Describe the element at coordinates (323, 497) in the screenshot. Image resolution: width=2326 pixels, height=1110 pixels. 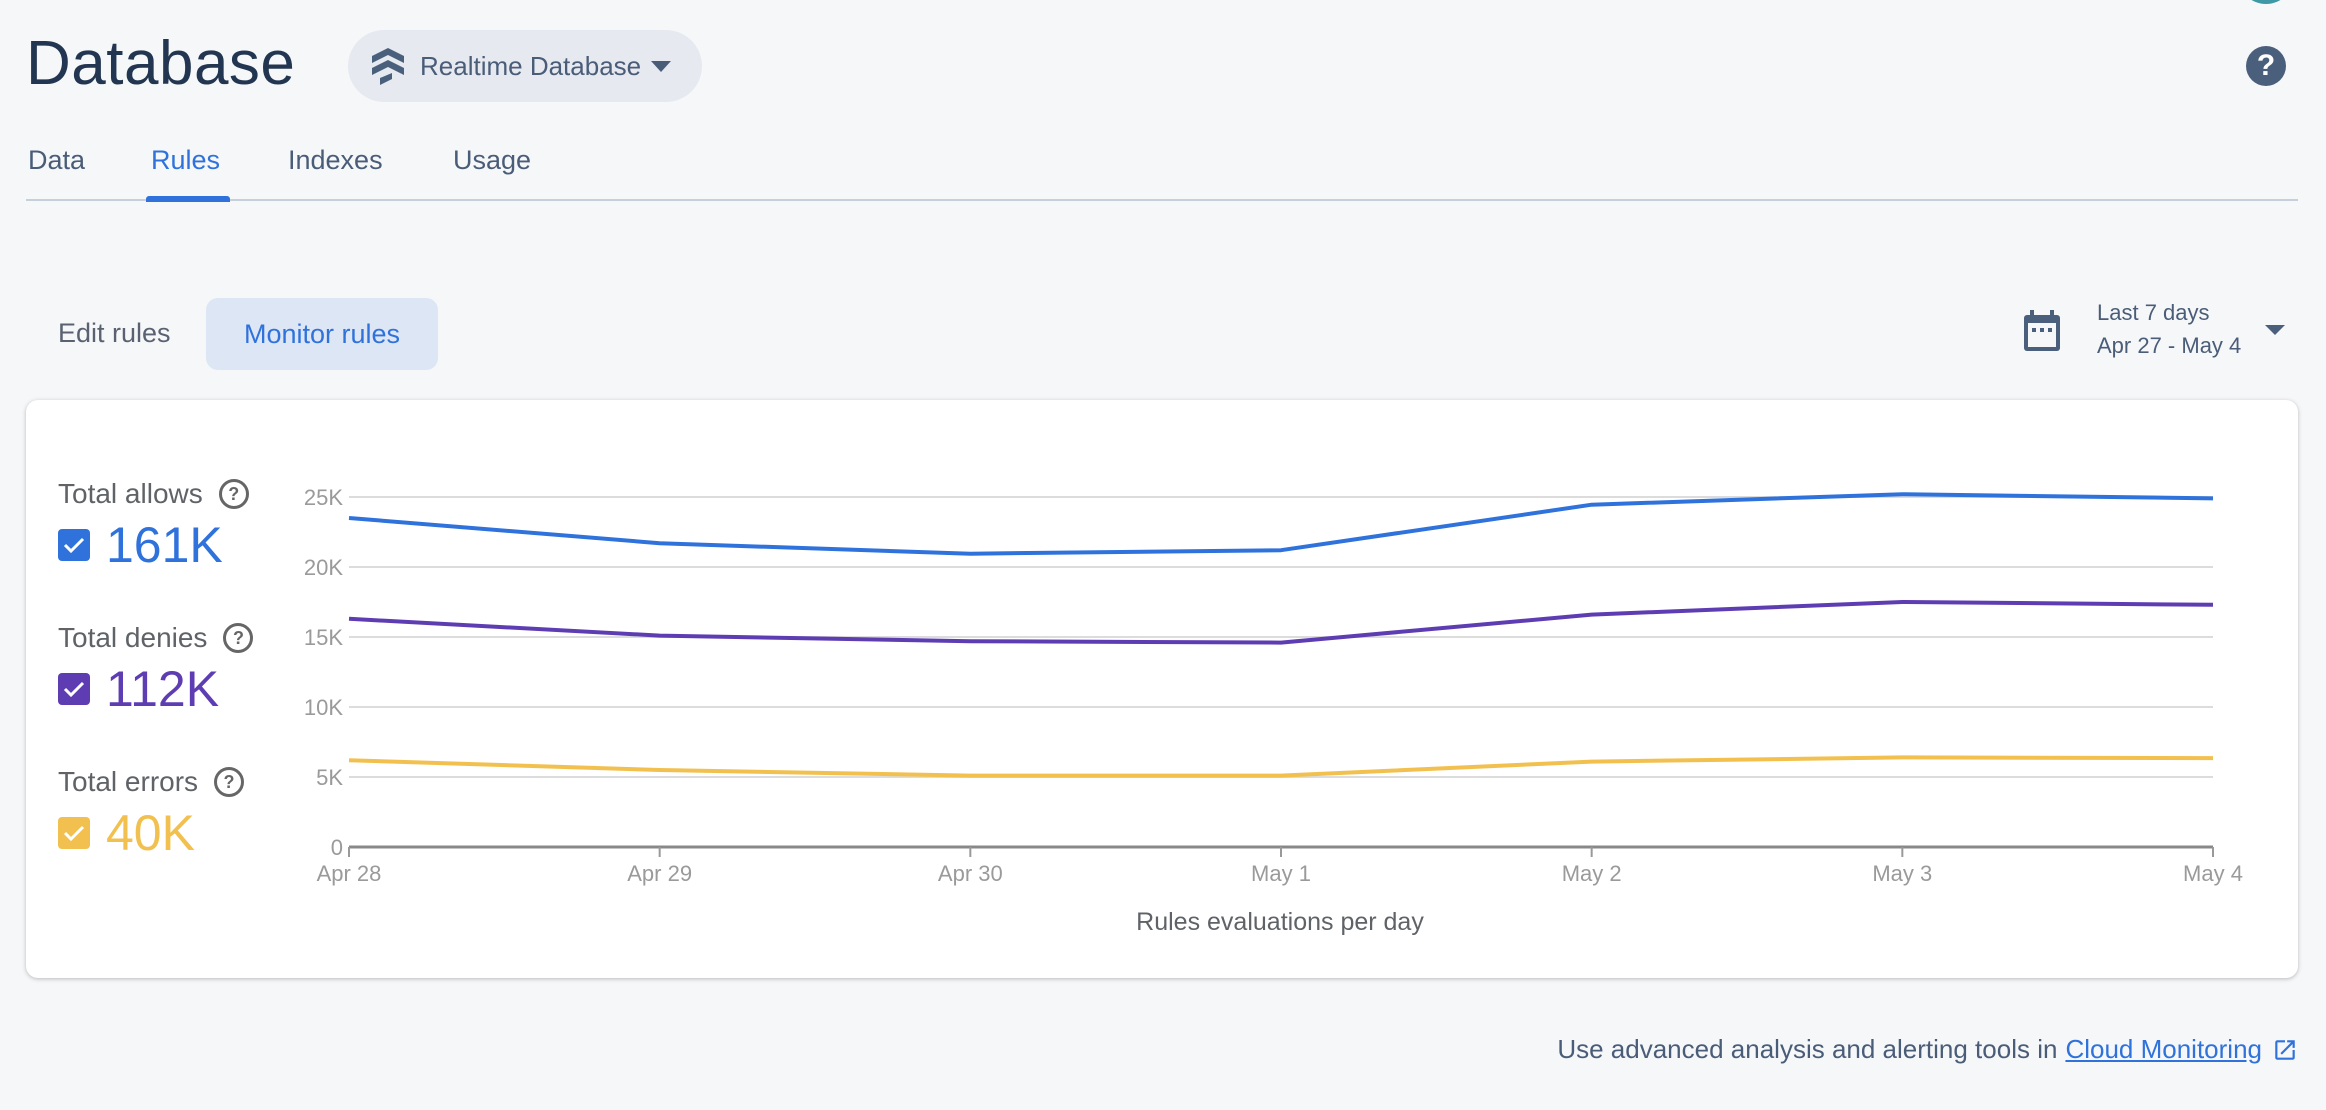
I see `y-tick-label: 25K` at that location.